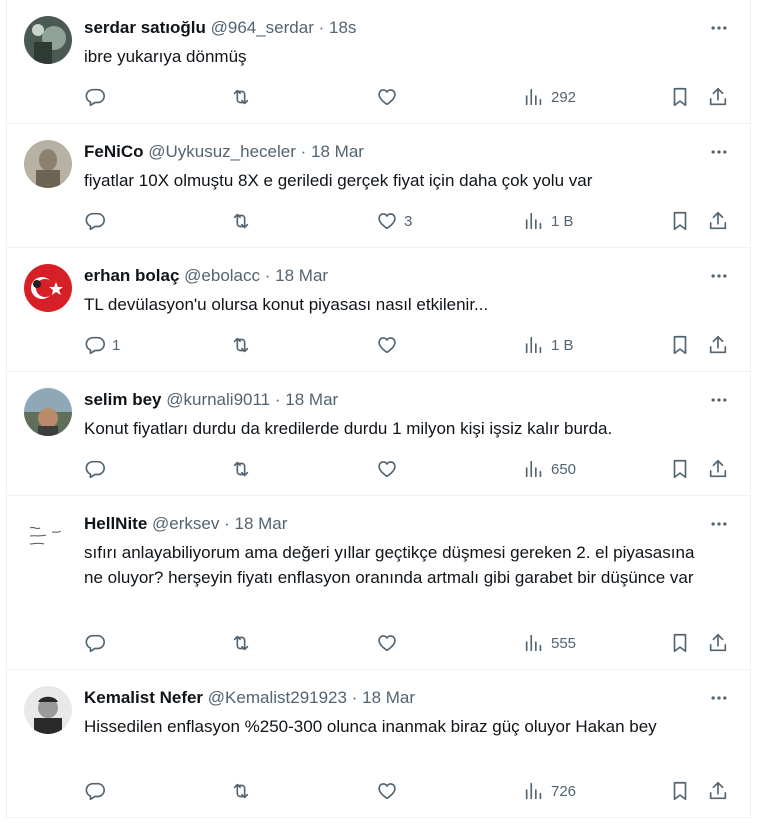 The height and width of the screenshot is (820, 761). What do you see at coordinates (409, 97) in the screenshot?
I see `action-bar: 292` at bounding box center [409, 97].